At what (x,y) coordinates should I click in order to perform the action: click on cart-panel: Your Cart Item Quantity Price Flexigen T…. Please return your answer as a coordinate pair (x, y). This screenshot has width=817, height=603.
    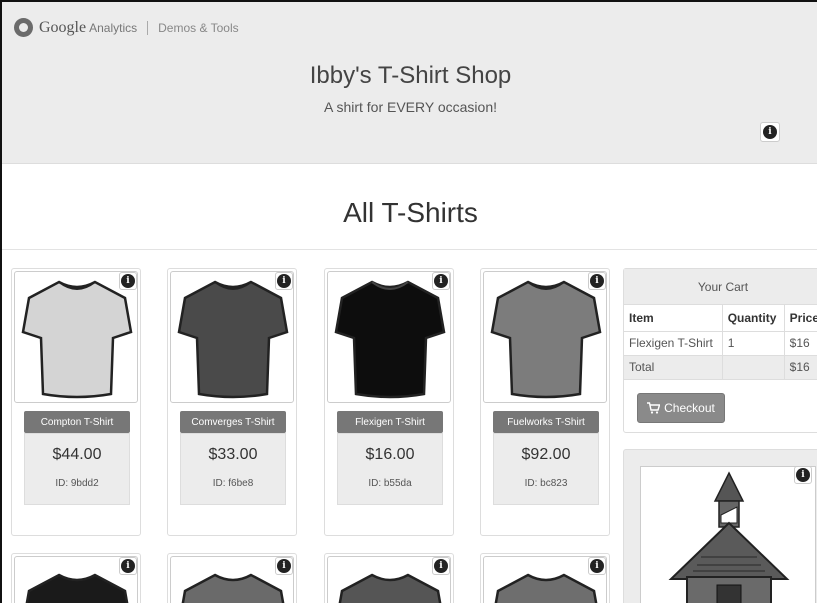
    Looking at the image, I should click on (720, 350).